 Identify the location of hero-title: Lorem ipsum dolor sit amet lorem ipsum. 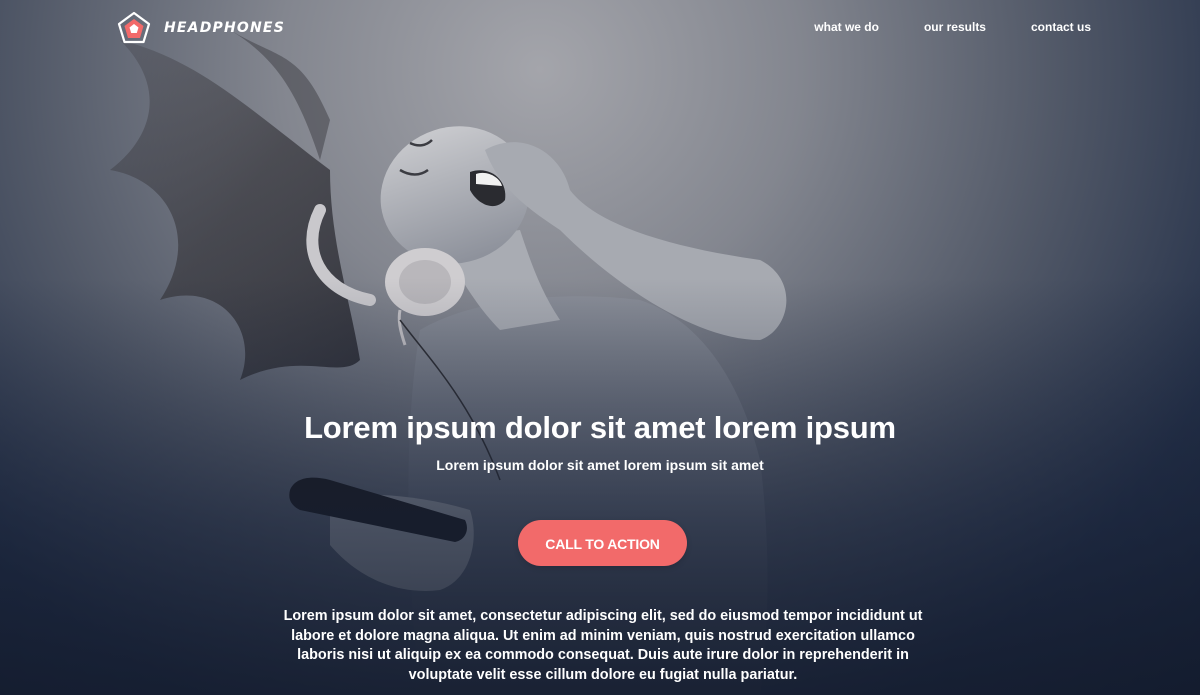
(600, 427).